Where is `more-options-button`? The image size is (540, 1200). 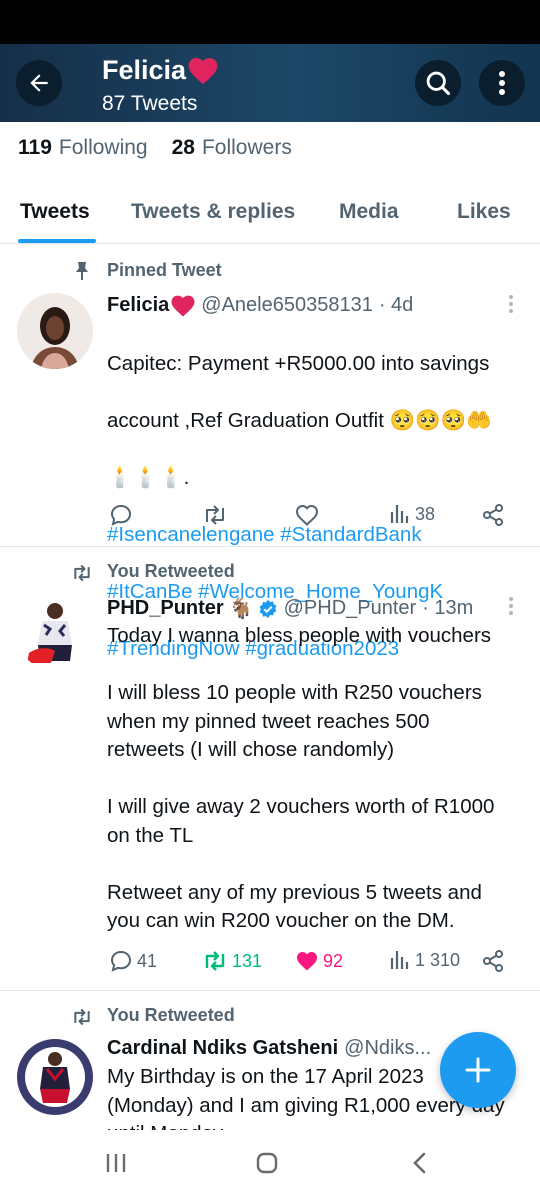
more-options-button is located at coordinates (502, 83).